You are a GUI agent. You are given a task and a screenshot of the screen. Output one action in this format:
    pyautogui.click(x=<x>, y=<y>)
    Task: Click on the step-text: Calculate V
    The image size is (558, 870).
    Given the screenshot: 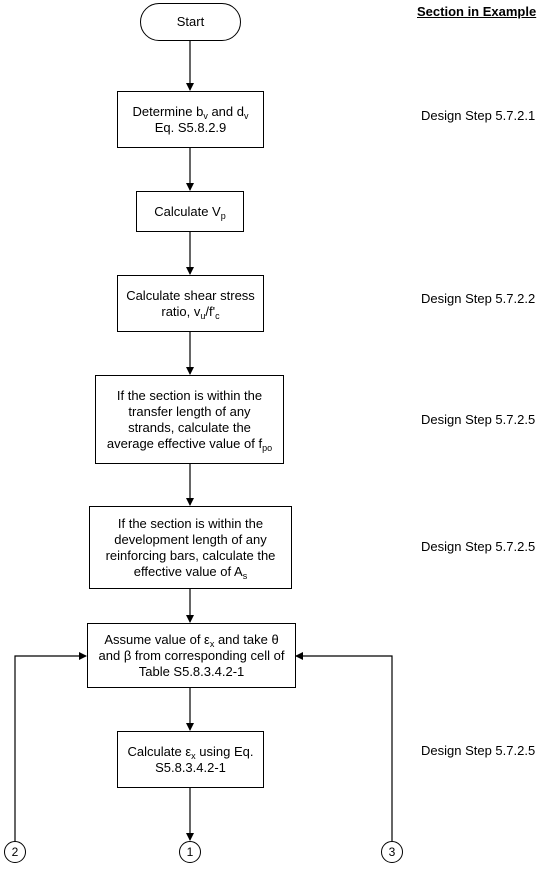 What is the action you would take?
    pyautogui.click(x=187, y=211)
    